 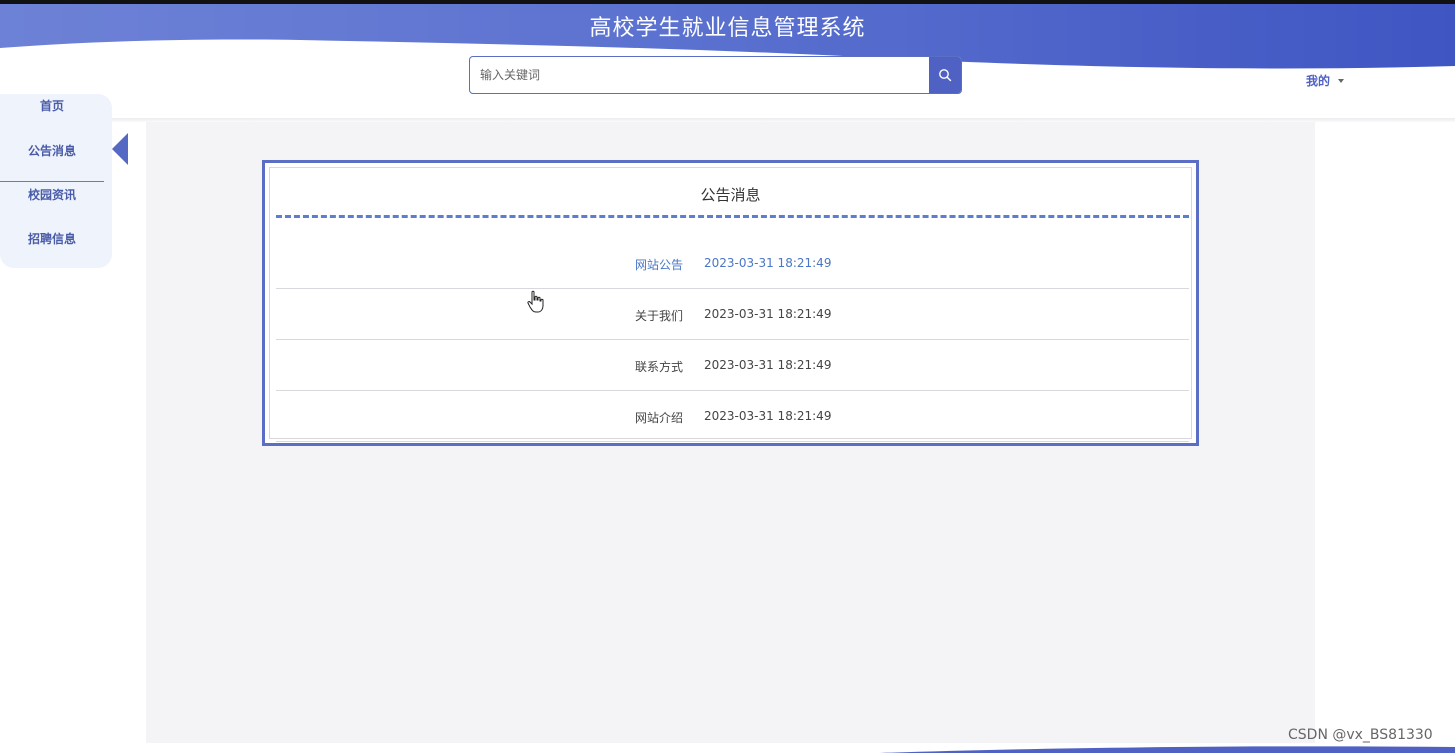 I want to click on user-menu-label: 我的, so click(x=1318, y=81).